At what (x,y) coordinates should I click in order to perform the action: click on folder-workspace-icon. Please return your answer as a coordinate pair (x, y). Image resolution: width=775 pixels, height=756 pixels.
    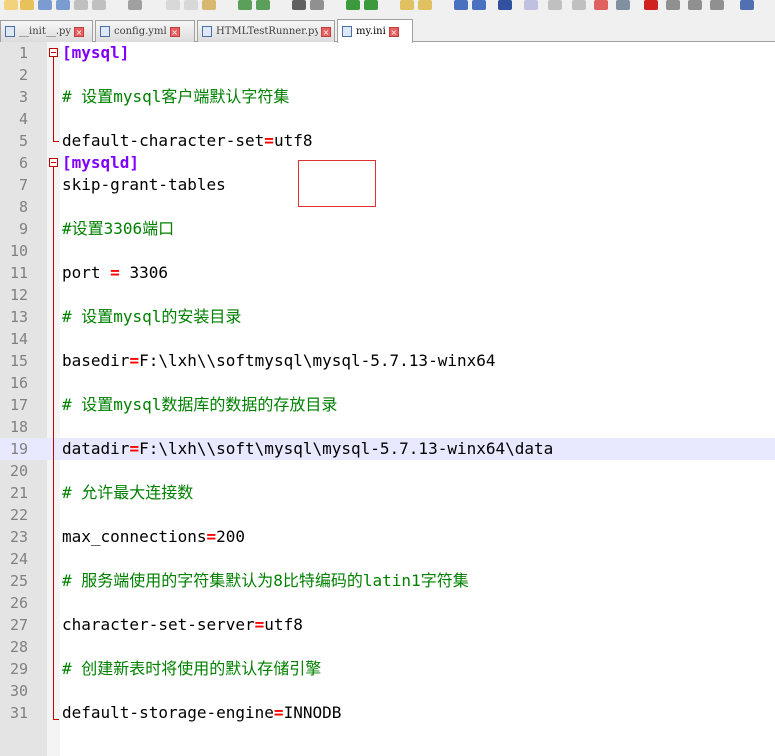
    Looking at the image, I should click on (601, 5).